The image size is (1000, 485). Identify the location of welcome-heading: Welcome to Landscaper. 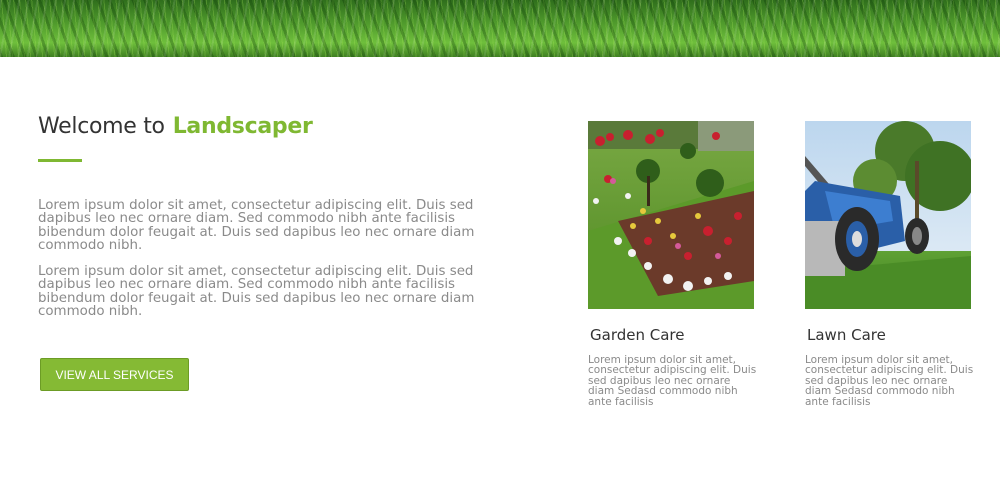
(175, 126).